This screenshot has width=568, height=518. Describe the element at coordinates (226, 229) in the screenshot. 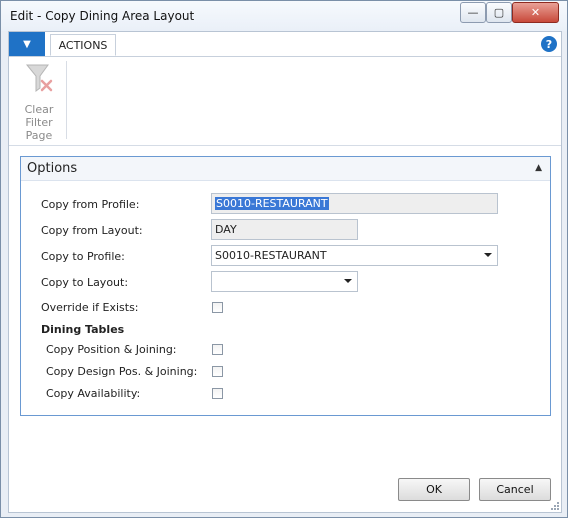

I see `copy-from-layout-value: DAY` at that location.